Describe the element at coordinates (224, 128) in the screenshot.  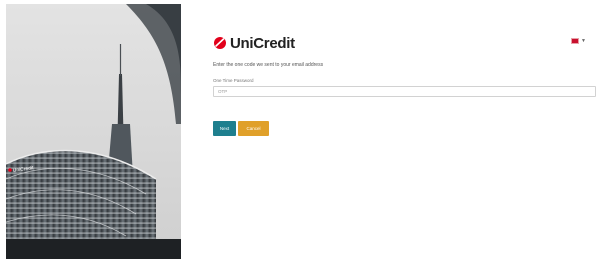
I see `next-button: Next` at that location.